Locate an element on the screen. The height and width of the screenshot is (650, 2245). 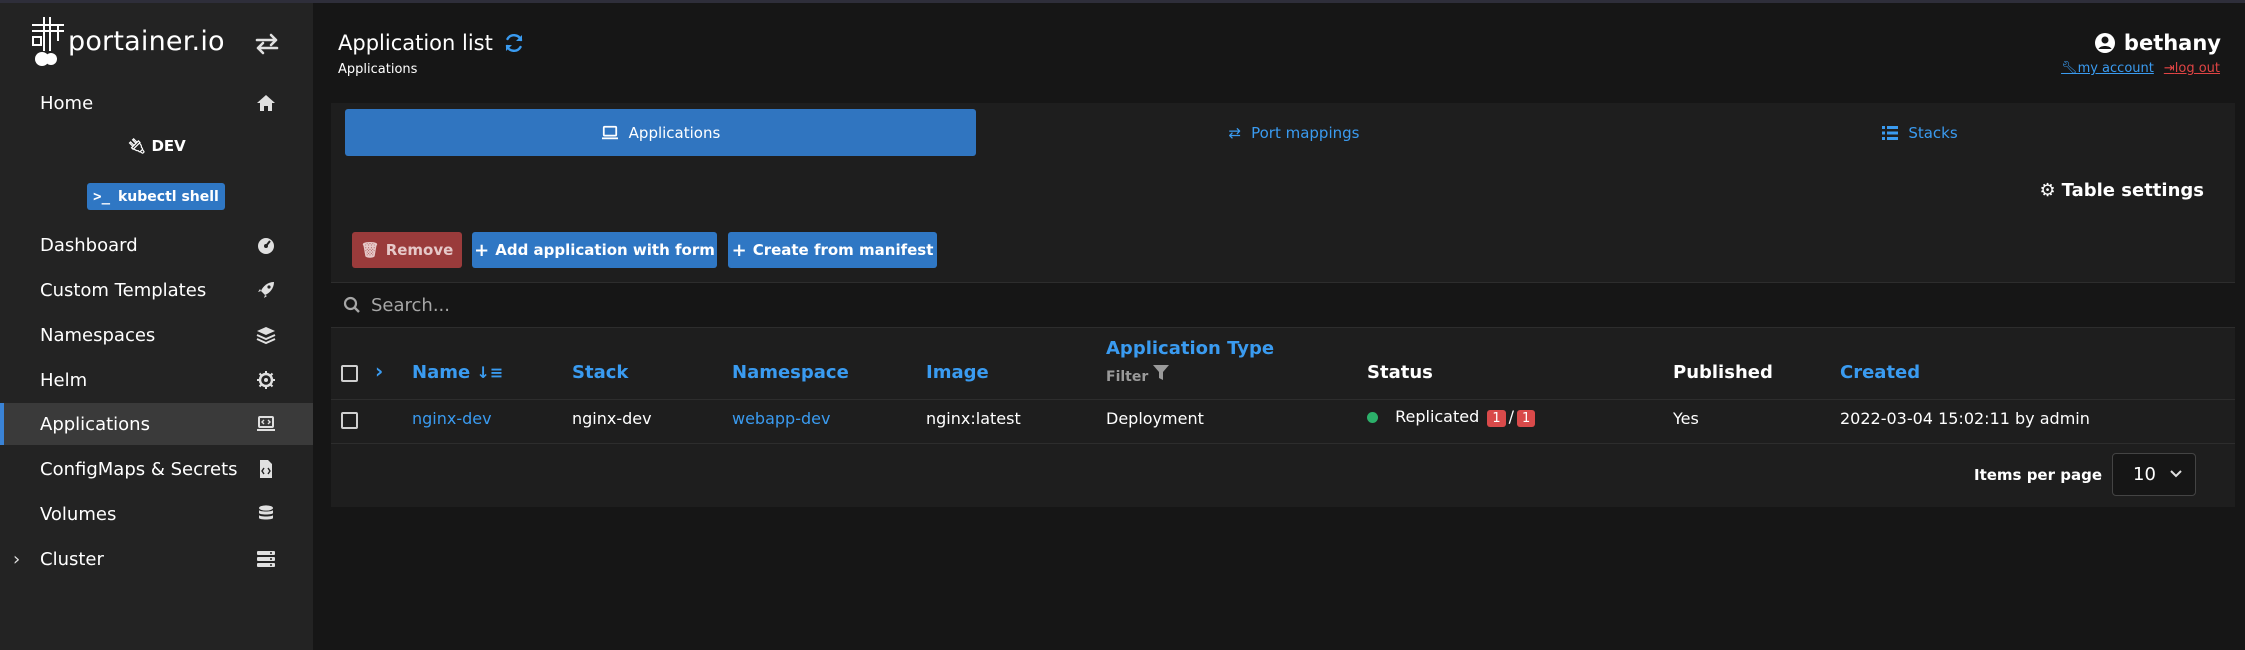
user-menu: bethany is located at coordinates (2157, 43).